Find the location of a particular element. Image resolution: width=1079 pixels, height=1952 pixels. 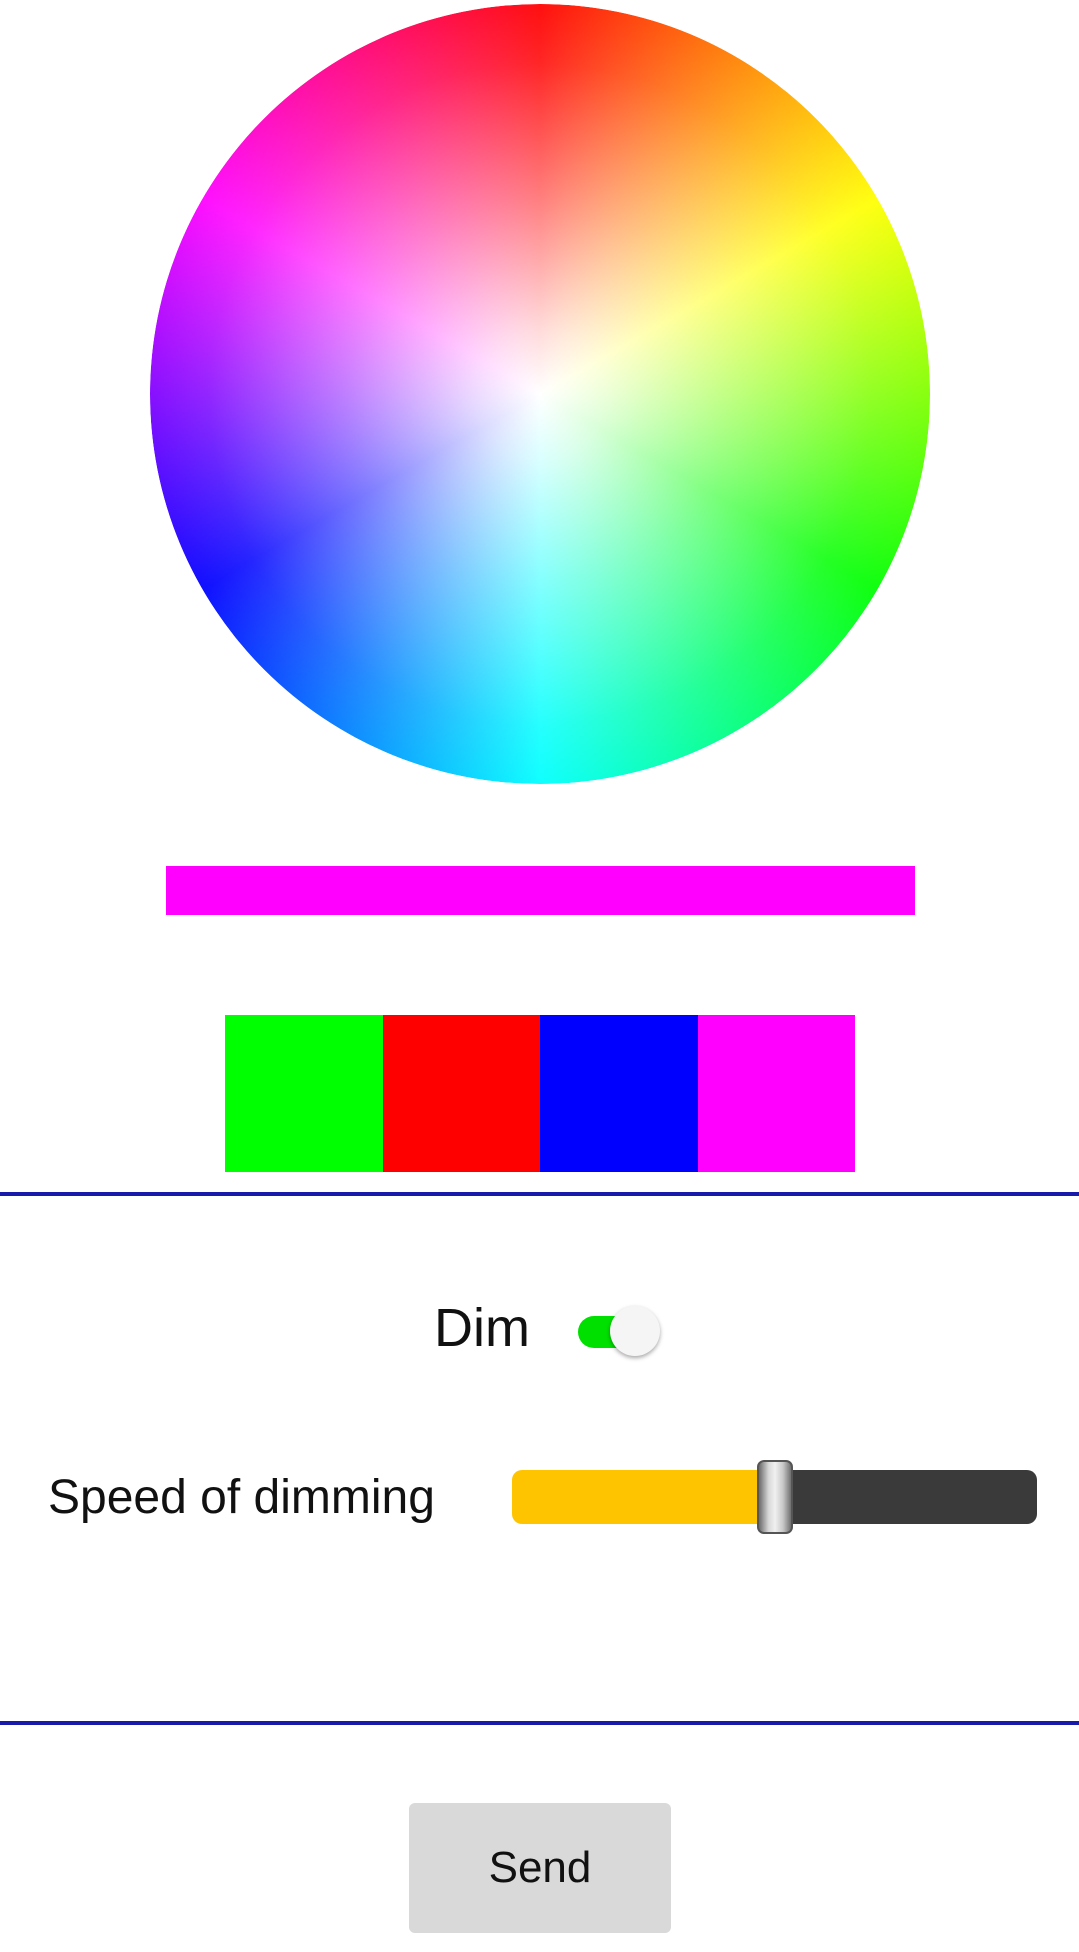

send-button: Send is located at coordinates (540, 1868).